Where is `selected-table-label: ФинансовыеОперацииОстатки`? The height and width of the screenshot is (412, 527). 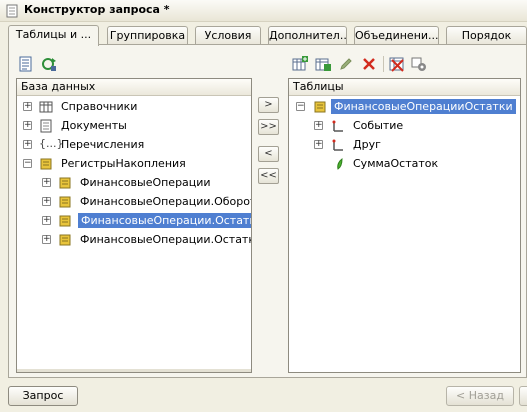
selected-table-label: ФинансовыеОперацииОстатки is located at coordinates (423, 106).